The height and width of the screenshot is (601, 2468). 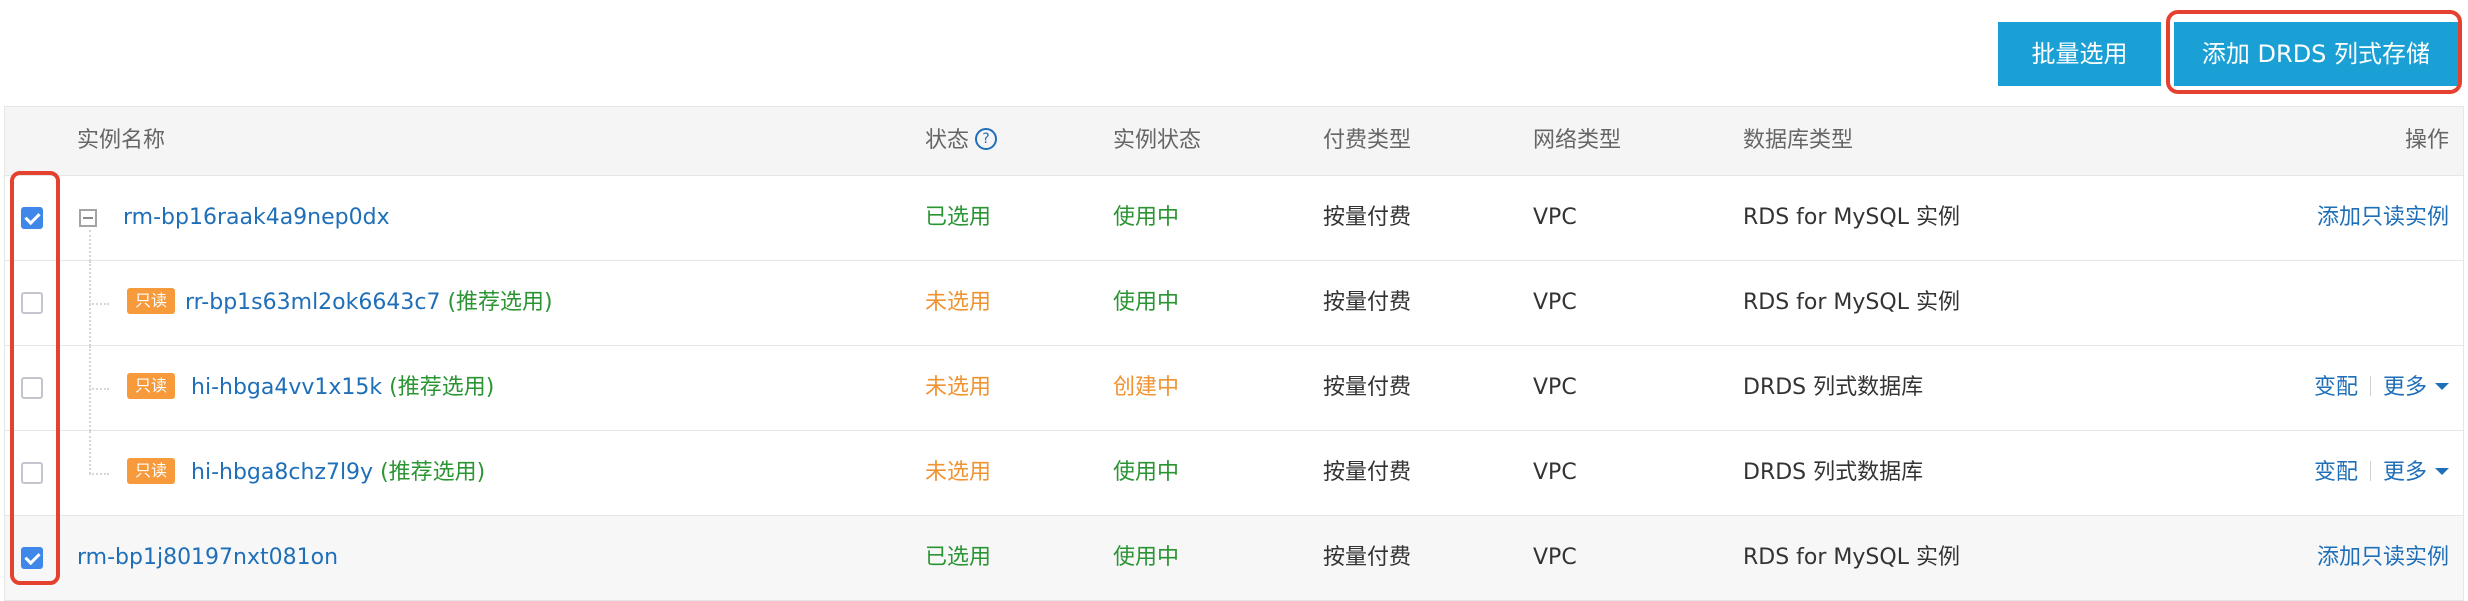 I want to click on table-header: 实例名称 状态? 实例状态 付费类型 网络类型 数据库类型 操作, so click(x=1234, y=141).